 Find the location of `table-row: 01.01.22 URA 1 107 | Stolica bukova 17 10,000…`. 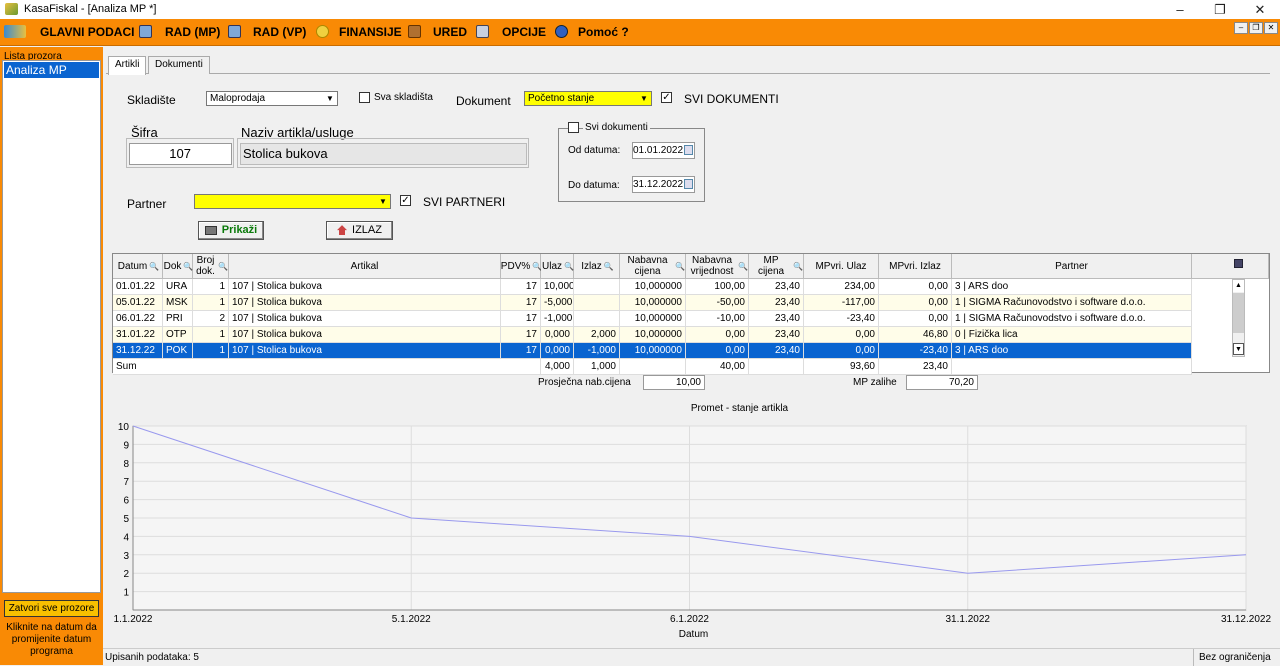

table-row: 01.01.22 URA 1 107 | Stolica bukova 17 10,000… is located at coordinates (652, 287).